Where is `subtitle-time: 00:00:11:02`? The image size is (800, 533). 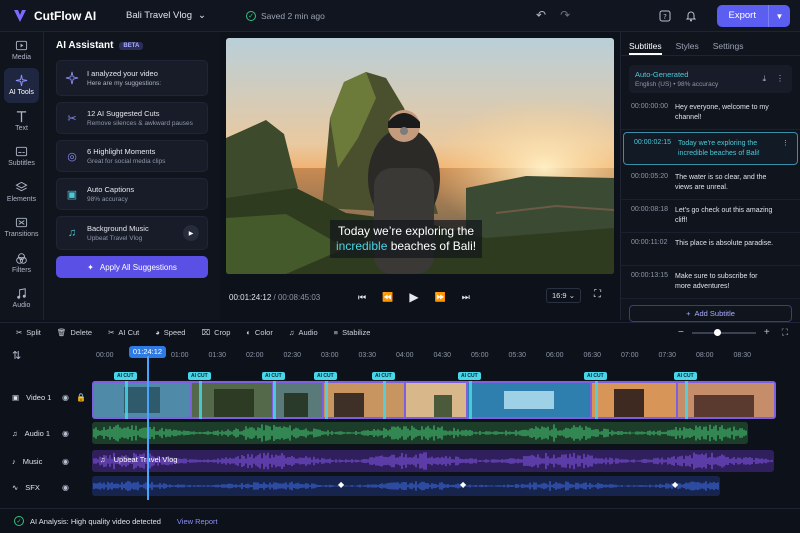
subtitle-time: 00:00:11:02 is located at coordinates (649, 242).